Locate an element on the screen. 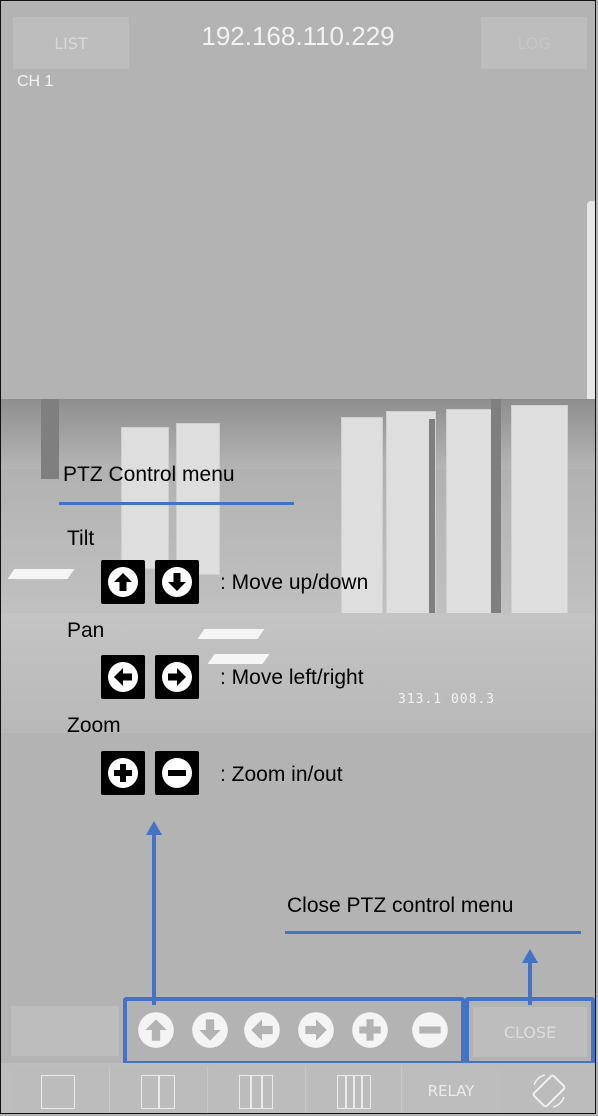 The image size is (598, 1116). ptz-buttons-highlight is located at coordinates (294, 1031).